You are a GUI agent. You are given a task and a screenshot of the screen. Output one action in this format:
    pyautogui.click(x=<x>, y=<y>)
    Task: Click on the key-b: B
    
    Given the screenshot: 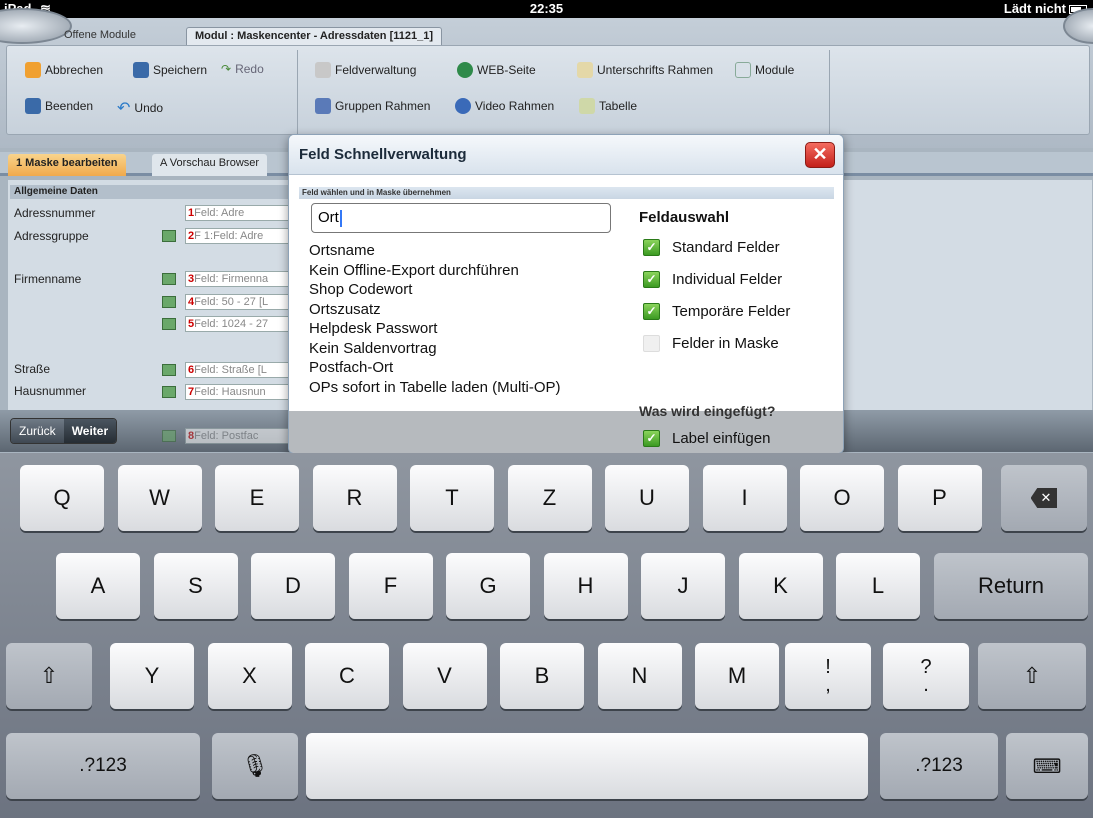 What is the action you would take?
    pyautogui.click(x=542, y=676)
    